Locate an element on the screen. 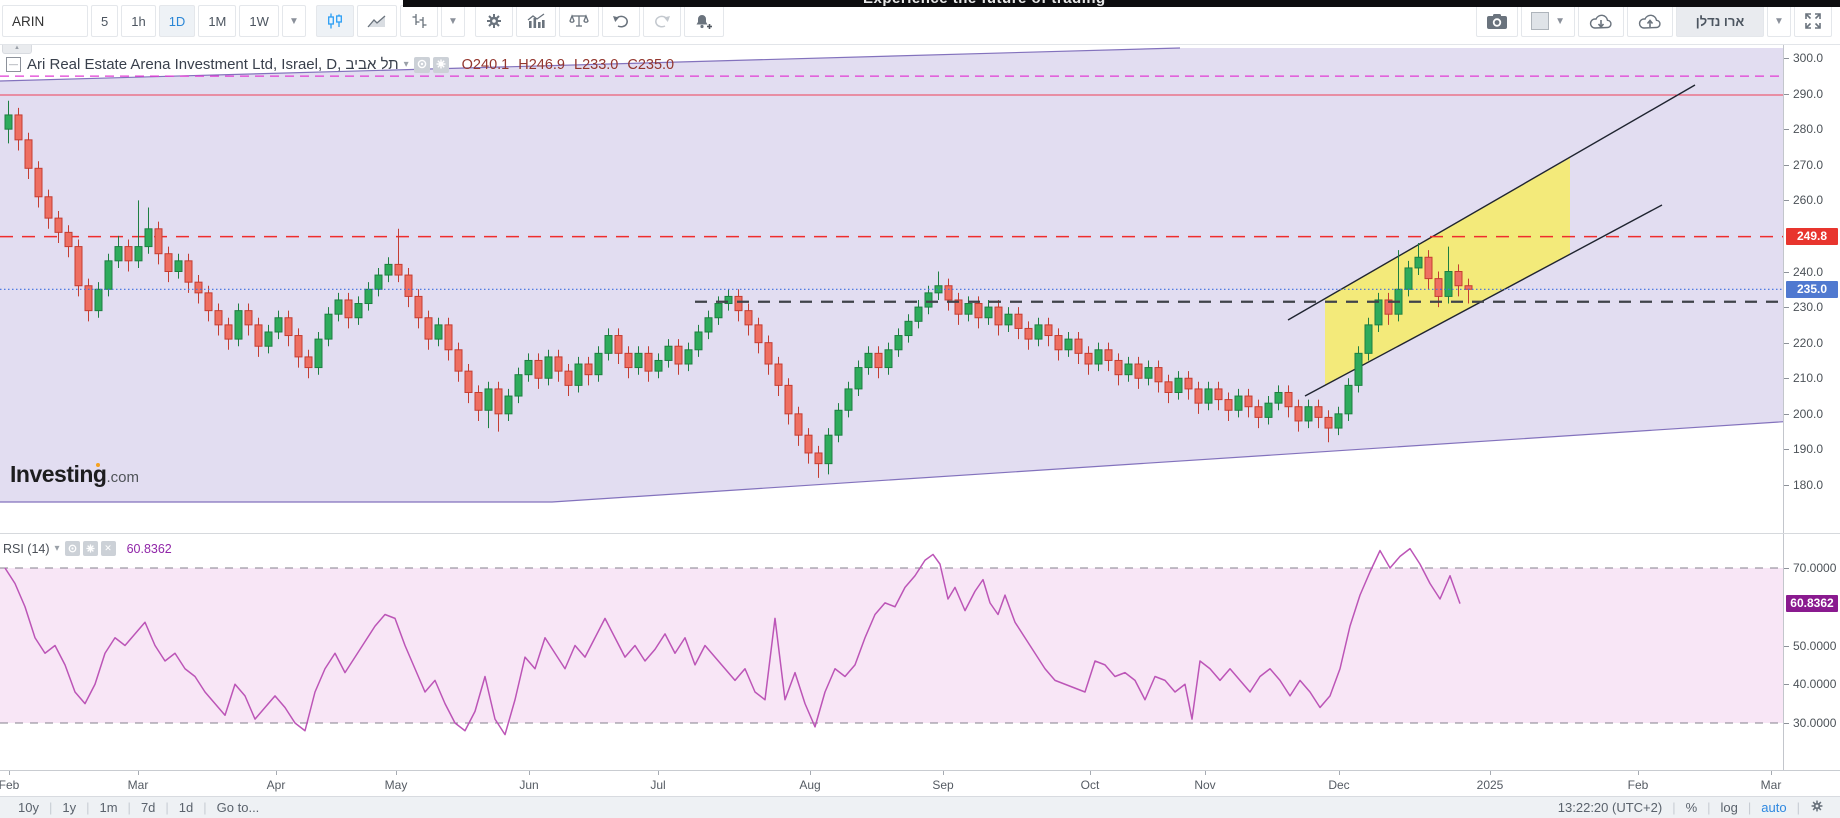 This screenshot has height=818, width=1840. object-tree-icon: — is located at coordinates (13, 64).